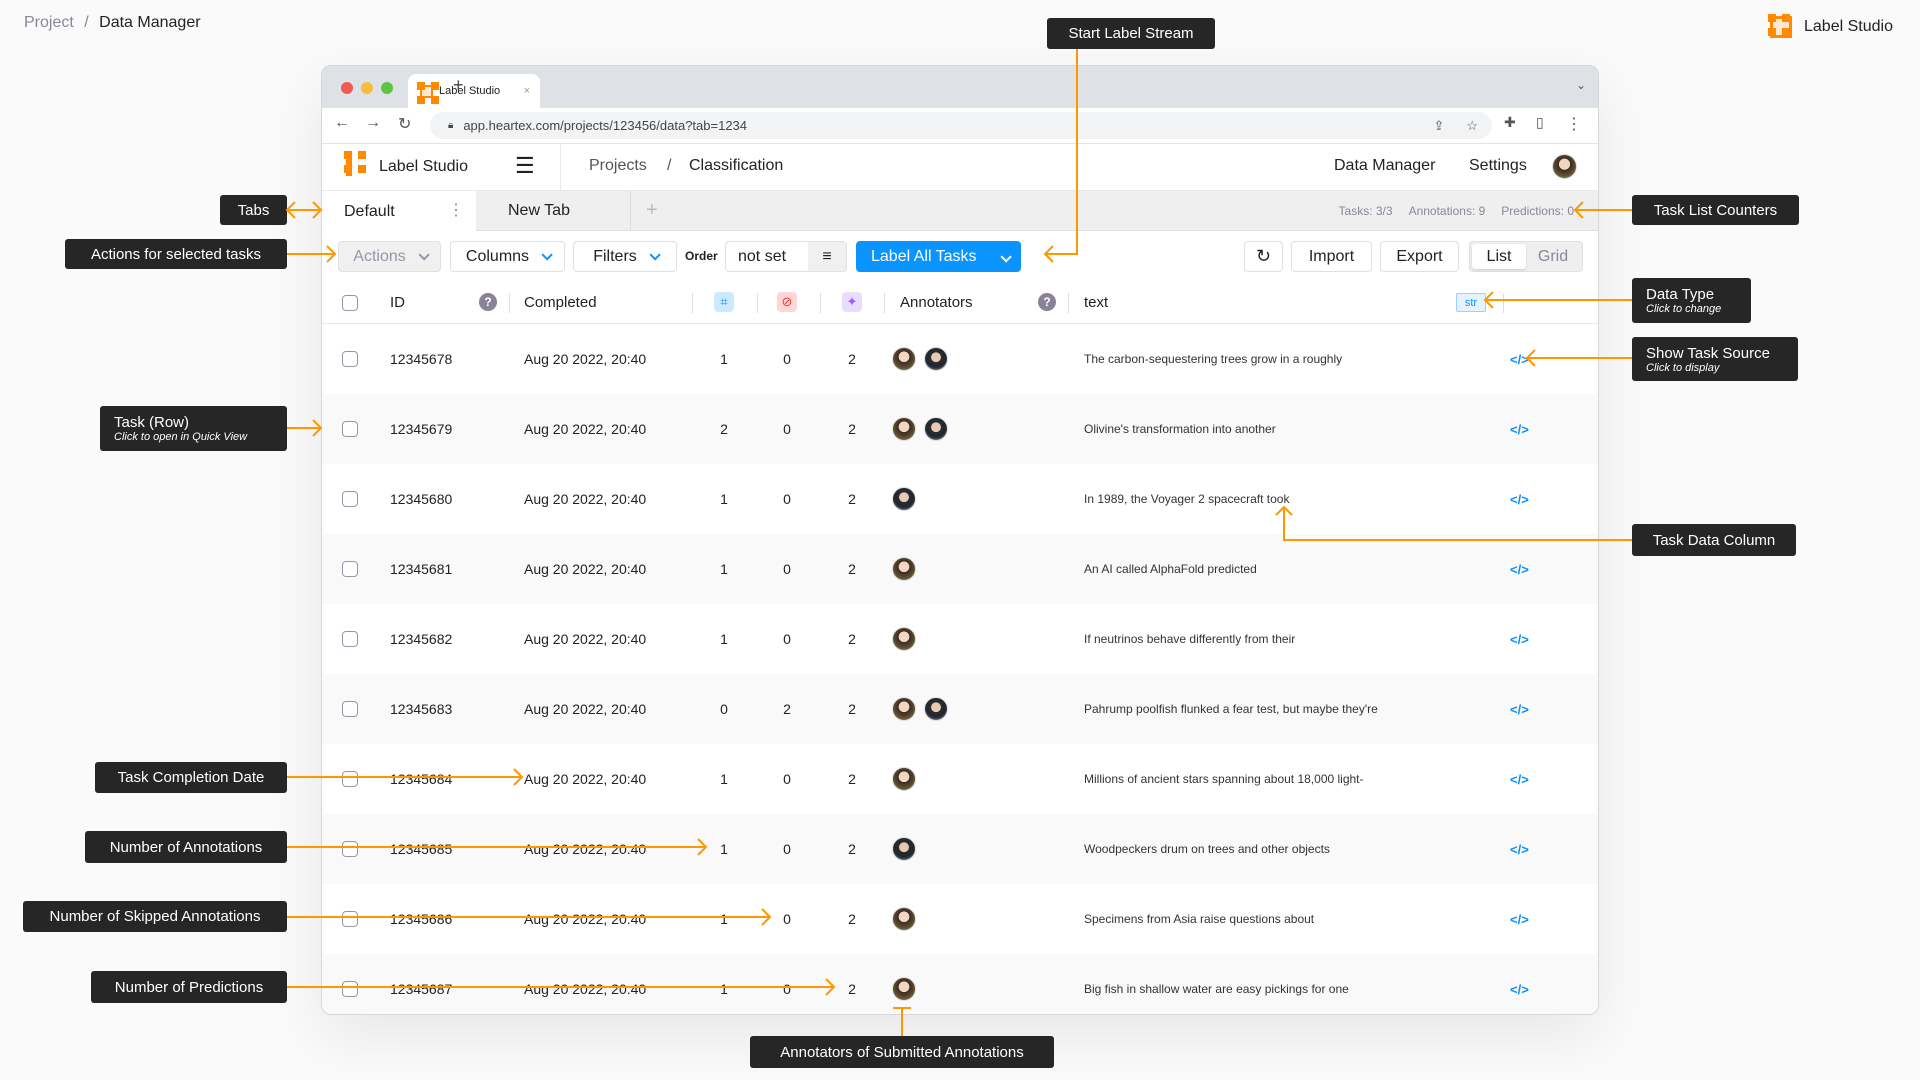  Describe the element at coordinates (852, 302) in the screenshot. I see `predictions-sparkle-icon: ✦` at that location.